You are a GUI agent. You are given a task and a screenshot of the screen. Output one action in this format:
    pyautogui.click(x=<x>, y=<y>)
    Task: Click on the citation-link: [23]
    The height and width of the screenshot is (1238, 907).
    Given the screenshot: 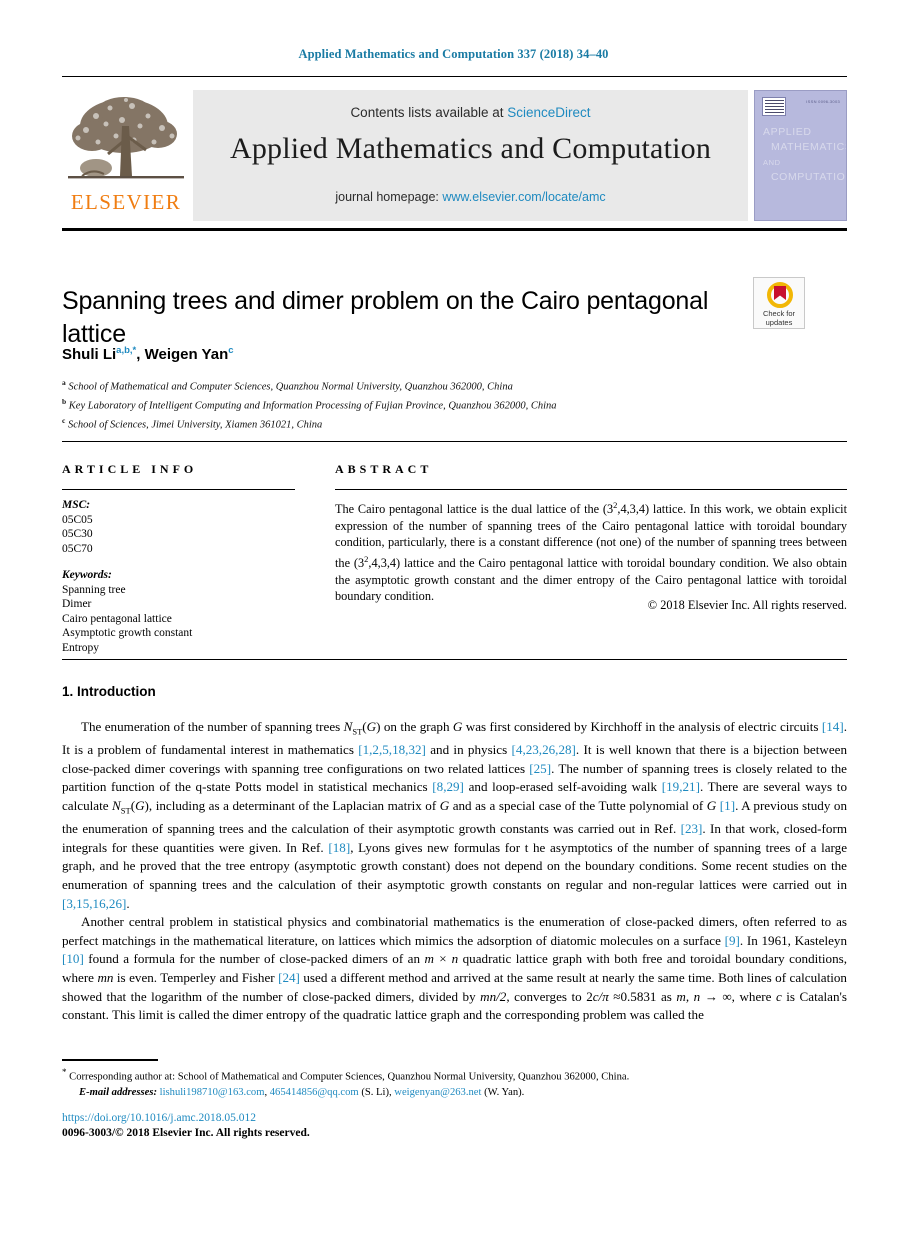 What is the action you would take?
    pyautogui.click(x=692, y=828)
    